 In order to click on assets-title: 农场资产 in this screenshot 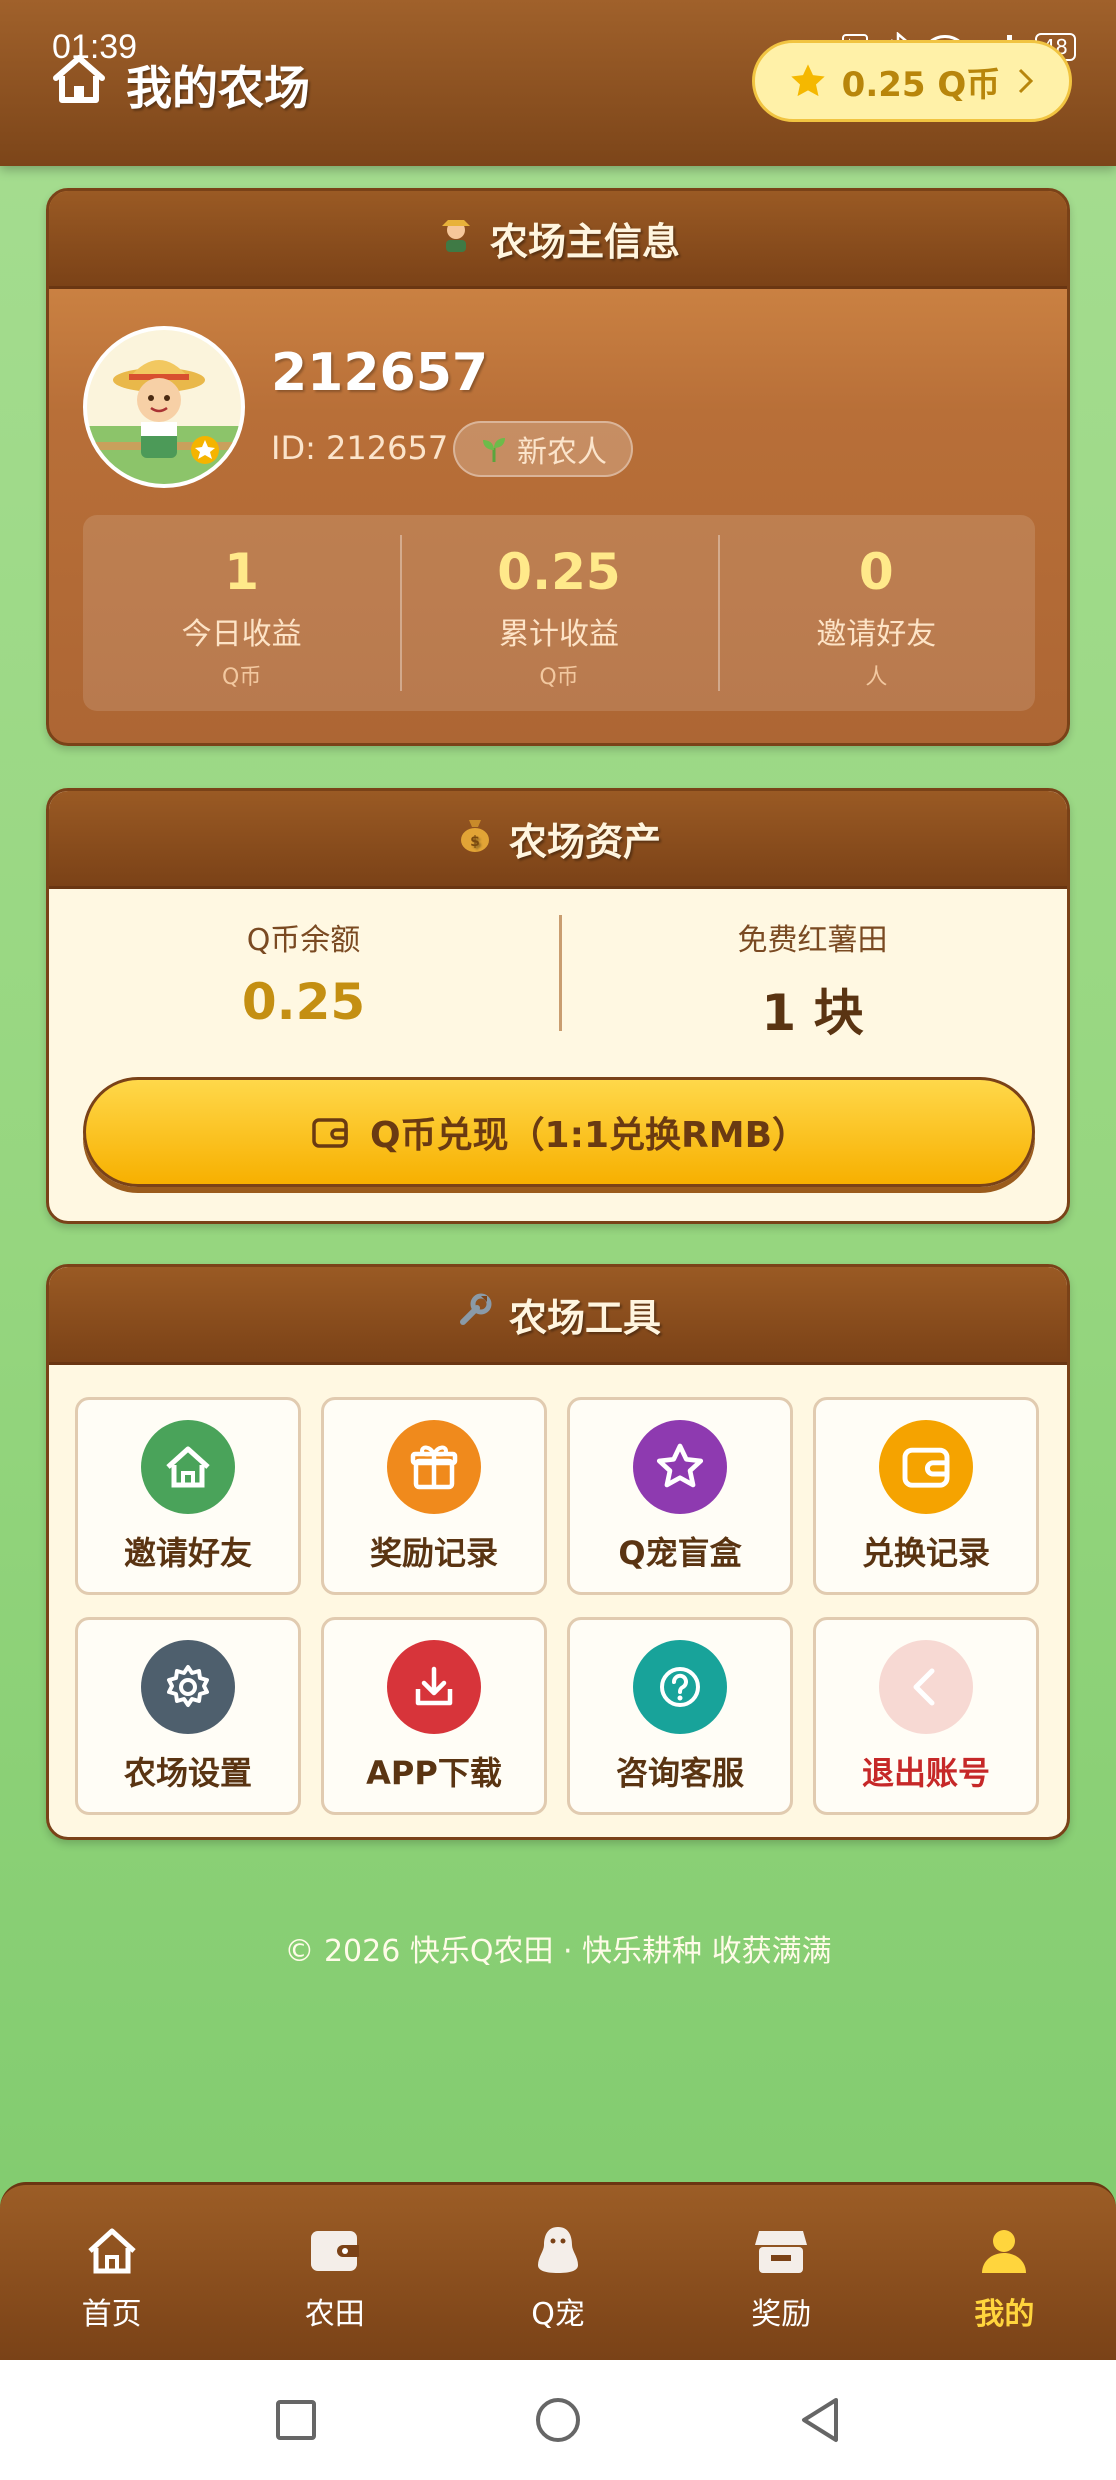, I will do `click(584, 842)`.